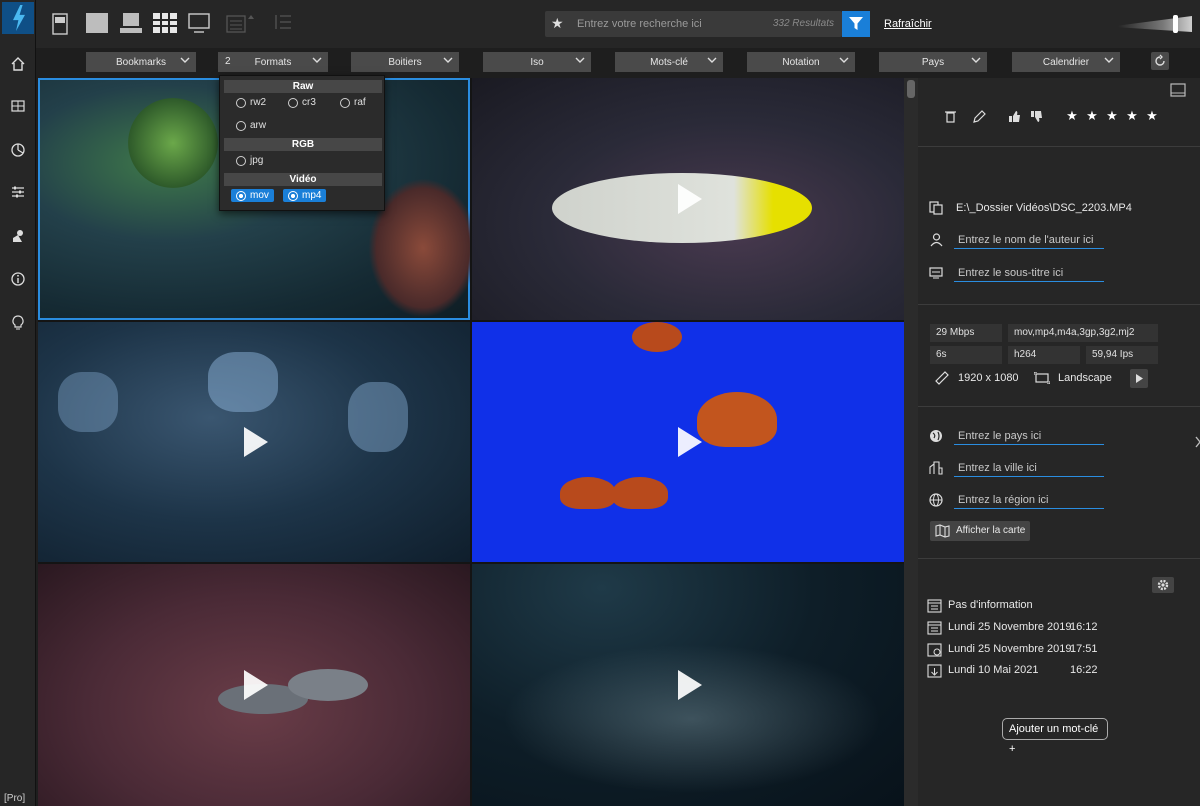  I want to click on add-keyword-button: Ajouter un mot-clé +, so click(1055, 736).